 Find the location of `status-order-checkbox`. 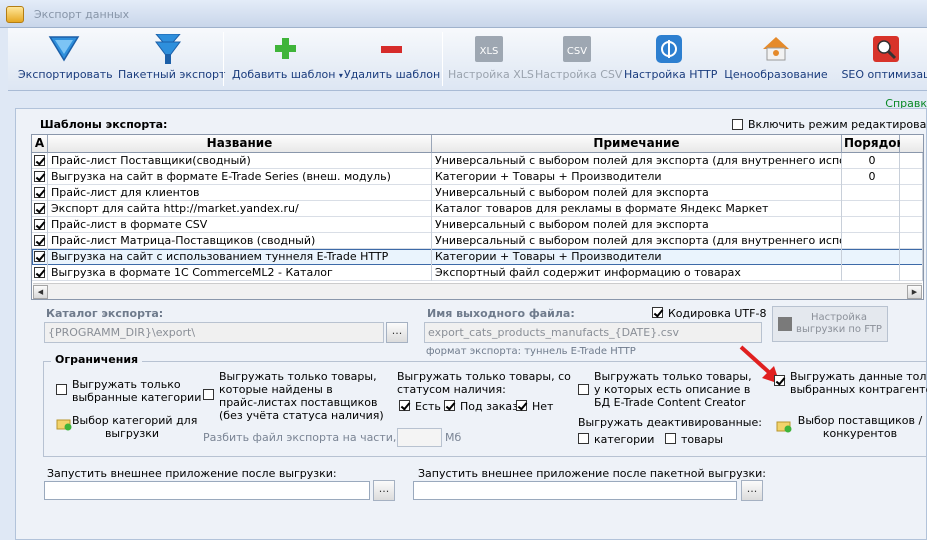

status-order-checkbox is located at coordinates (449, 405).